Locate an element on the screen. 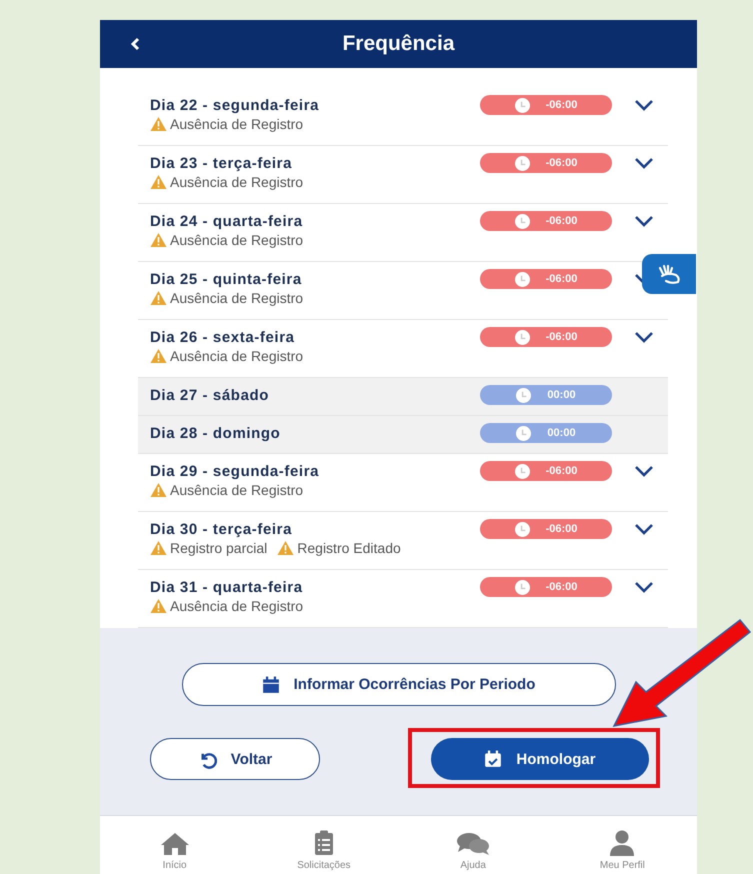 The height and width of the screenshot is (874, 753). clipboard-icon is located at coordinates (324, 843).